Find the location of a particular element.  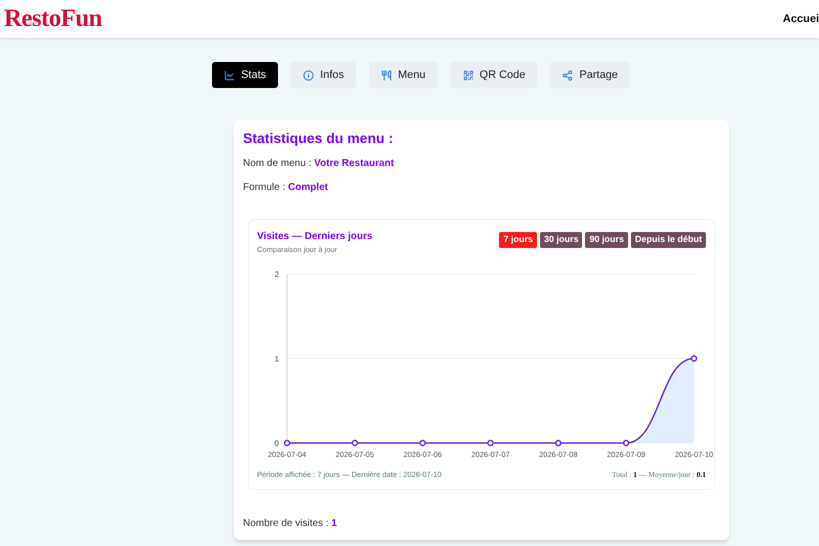

range-button: 90 jours is located at coordinates (606, 240).